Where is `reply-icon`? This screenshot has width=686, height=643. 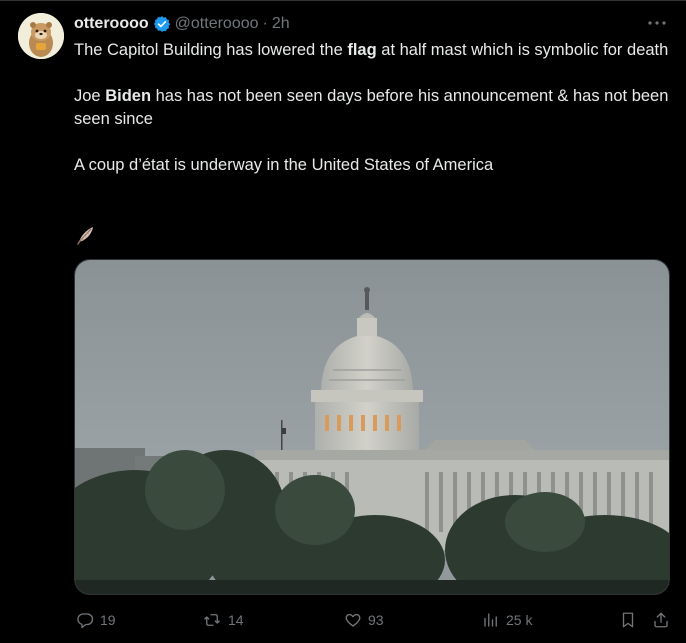 reply-icon is located at coordinates (85, 621).